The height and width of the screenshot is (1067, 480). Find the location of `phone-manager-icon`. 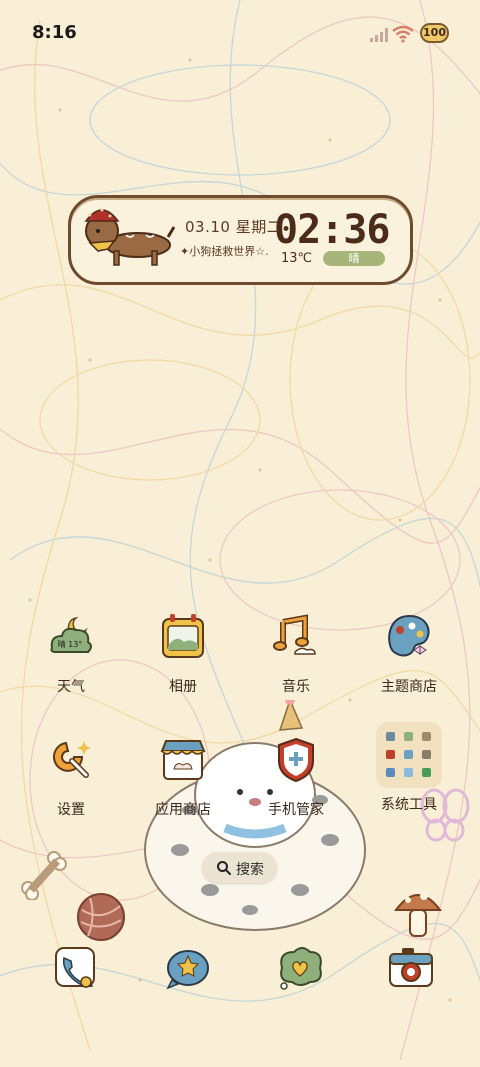

phone-manager-icon is located at coordinates (296, 760).